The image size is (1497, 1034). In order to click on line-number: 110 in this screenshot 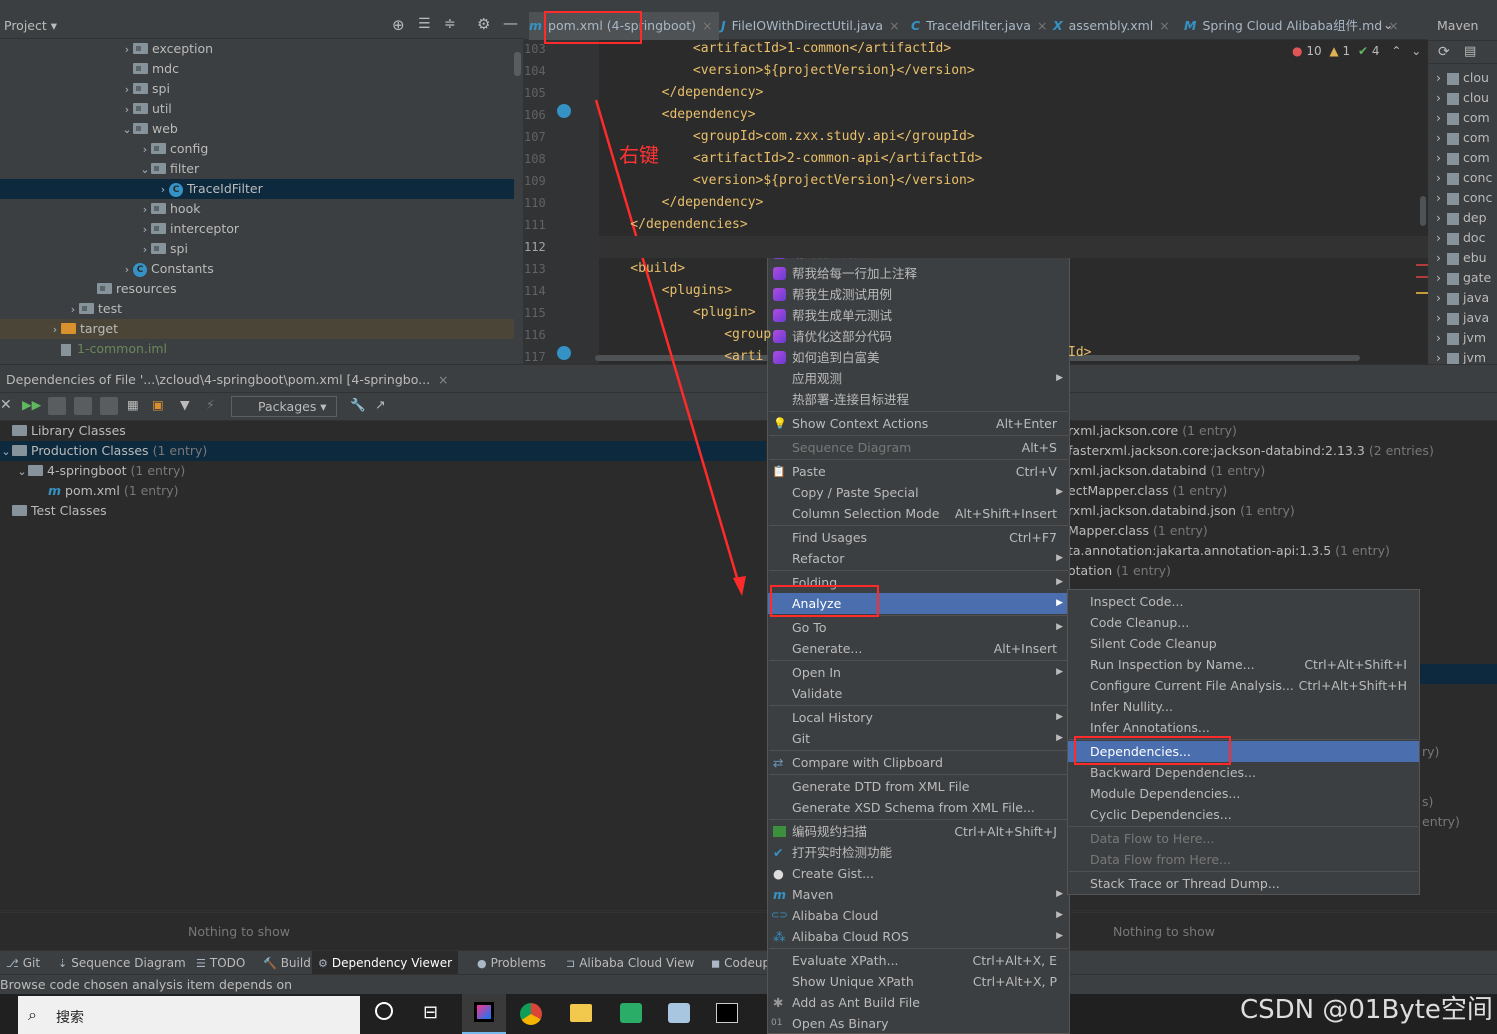, I will do `click(535, 203)`.